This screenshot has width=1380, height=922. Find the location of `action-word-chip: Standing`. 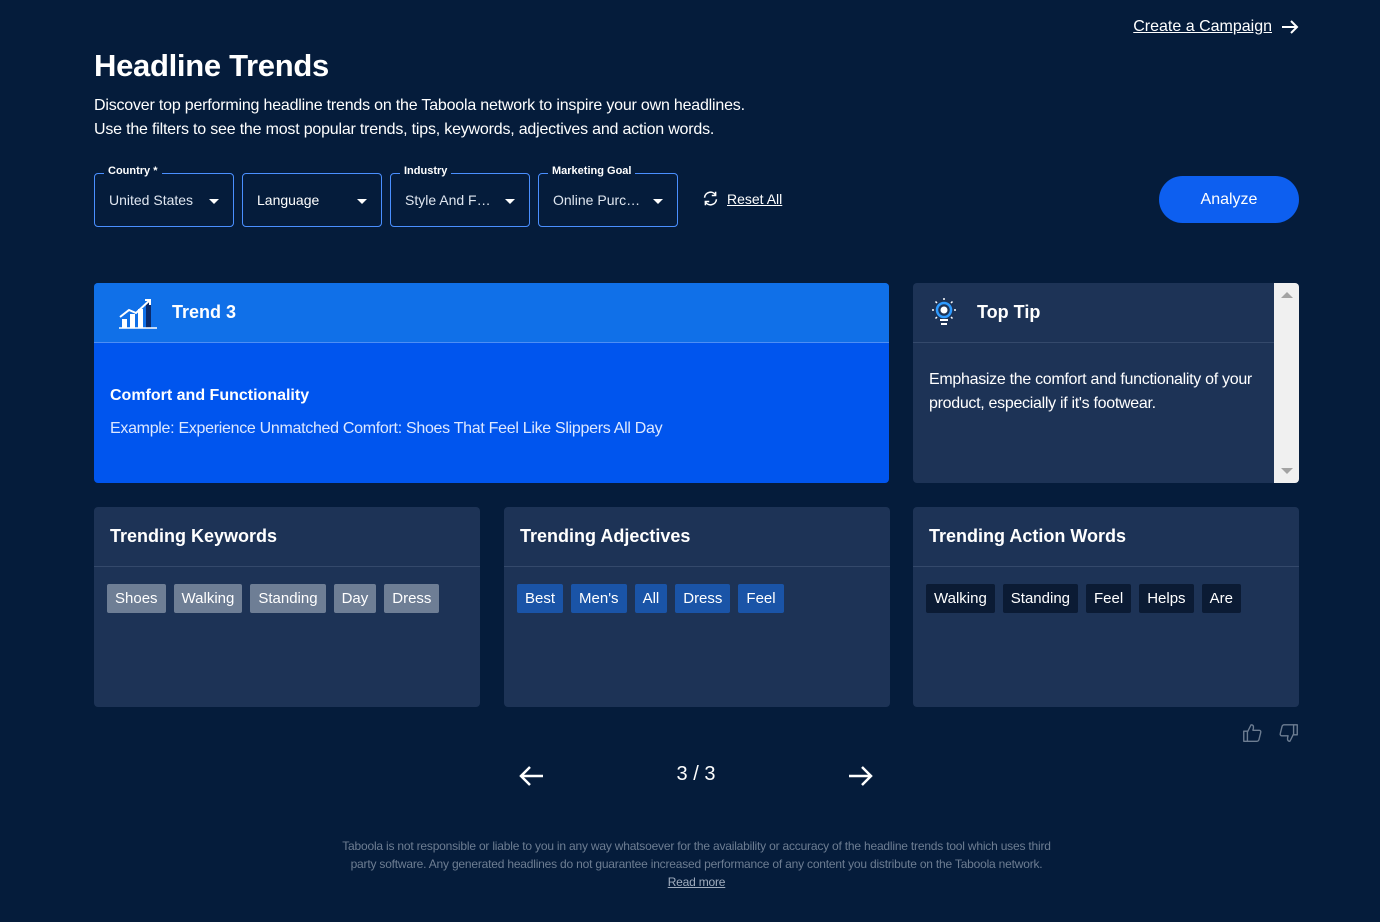

action-word-chip: Standing is located at coordinates (1040, 598).